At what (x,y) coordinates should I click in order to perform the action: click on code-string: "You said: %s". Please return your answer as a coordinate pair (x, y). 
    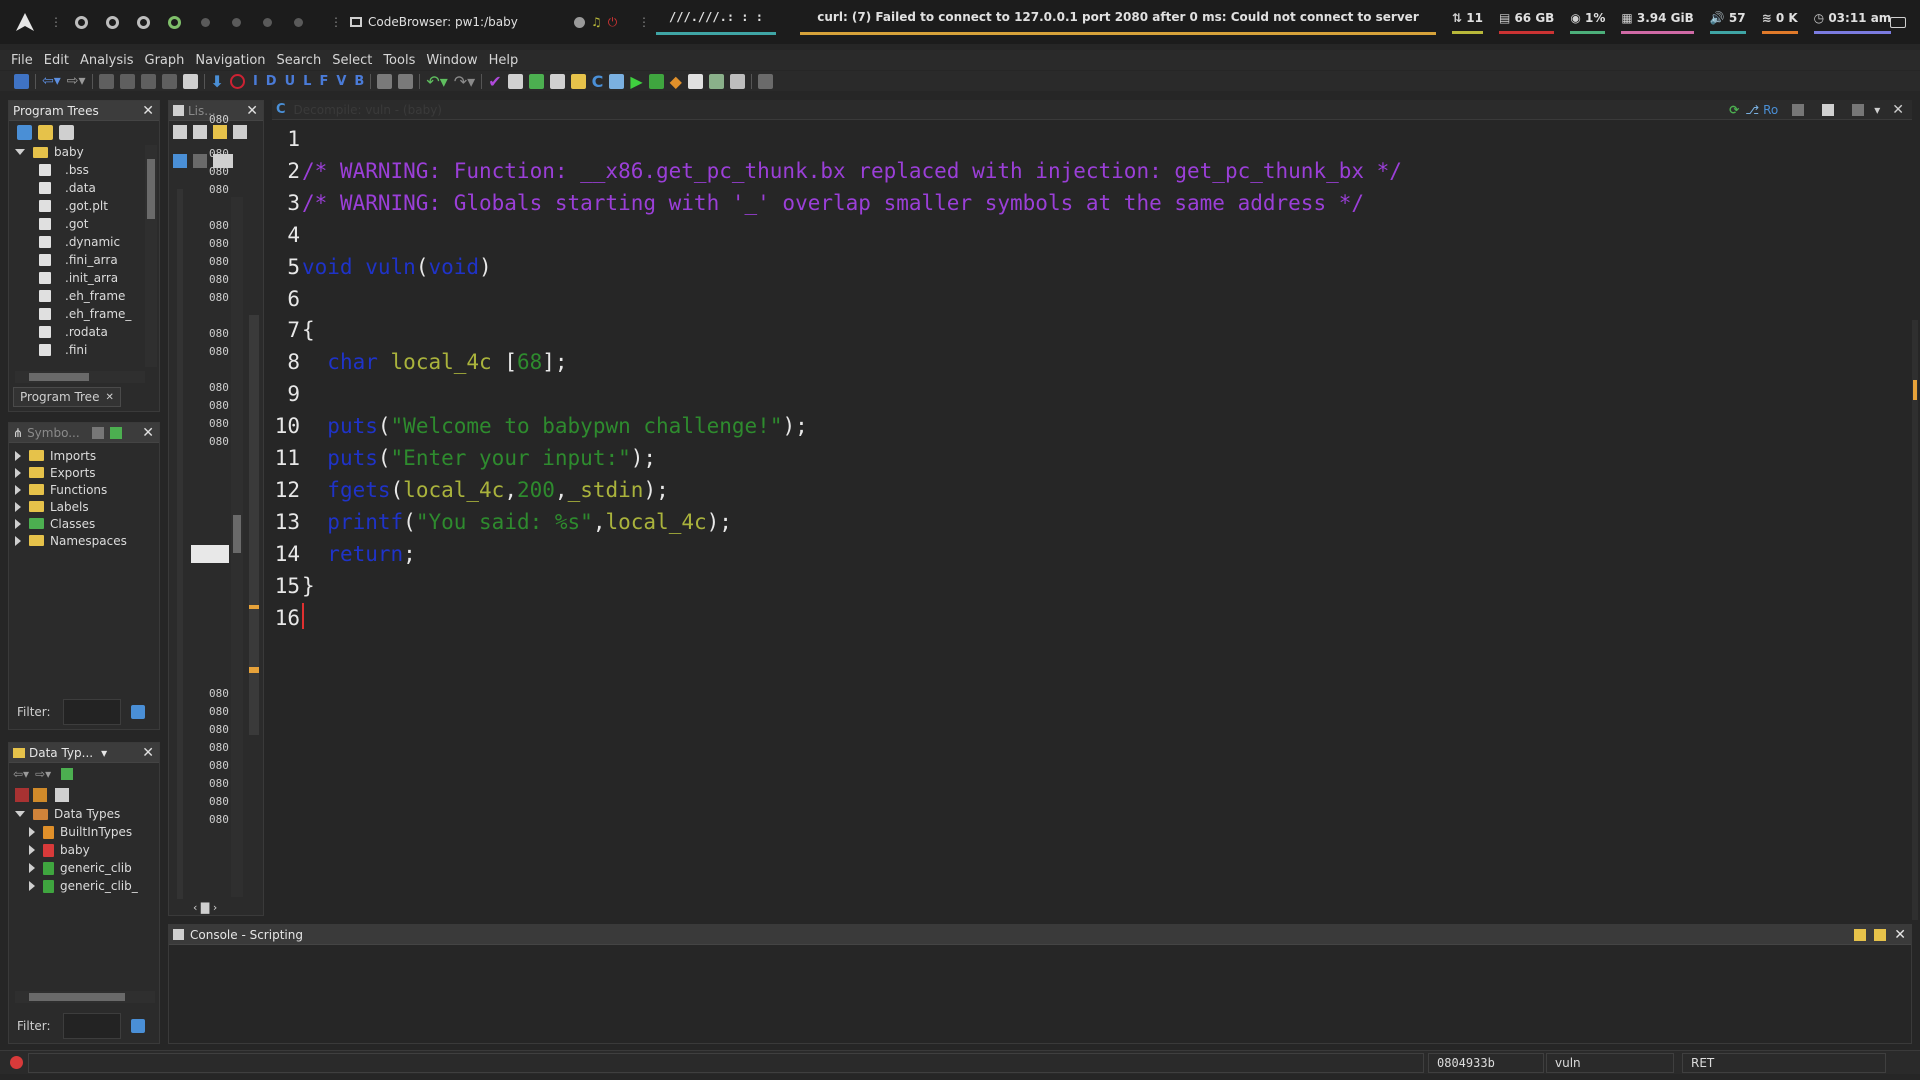
    Looking at the image, I should click on (504, 523).